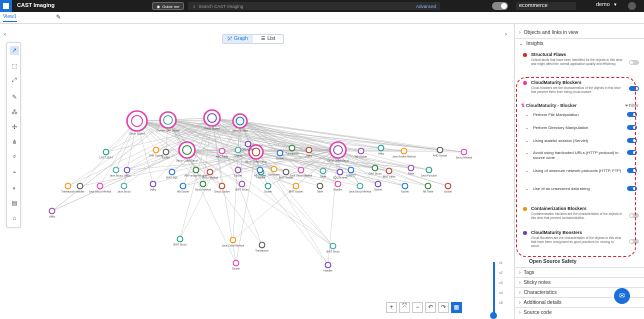 This screenshot has width=644, height=319. Describe the element at coordinates (172, 173) in the screenshot. I see `graph-node: BIAT SQL` at that location.